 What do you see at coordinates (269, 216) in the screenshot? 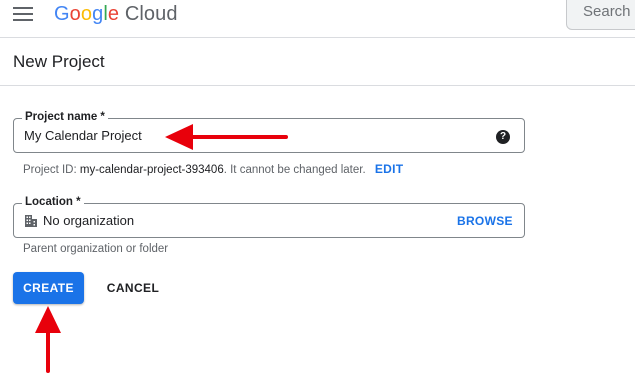
I see `location-field: Location * No organization BROWSE` at bounding box center [269, 216].